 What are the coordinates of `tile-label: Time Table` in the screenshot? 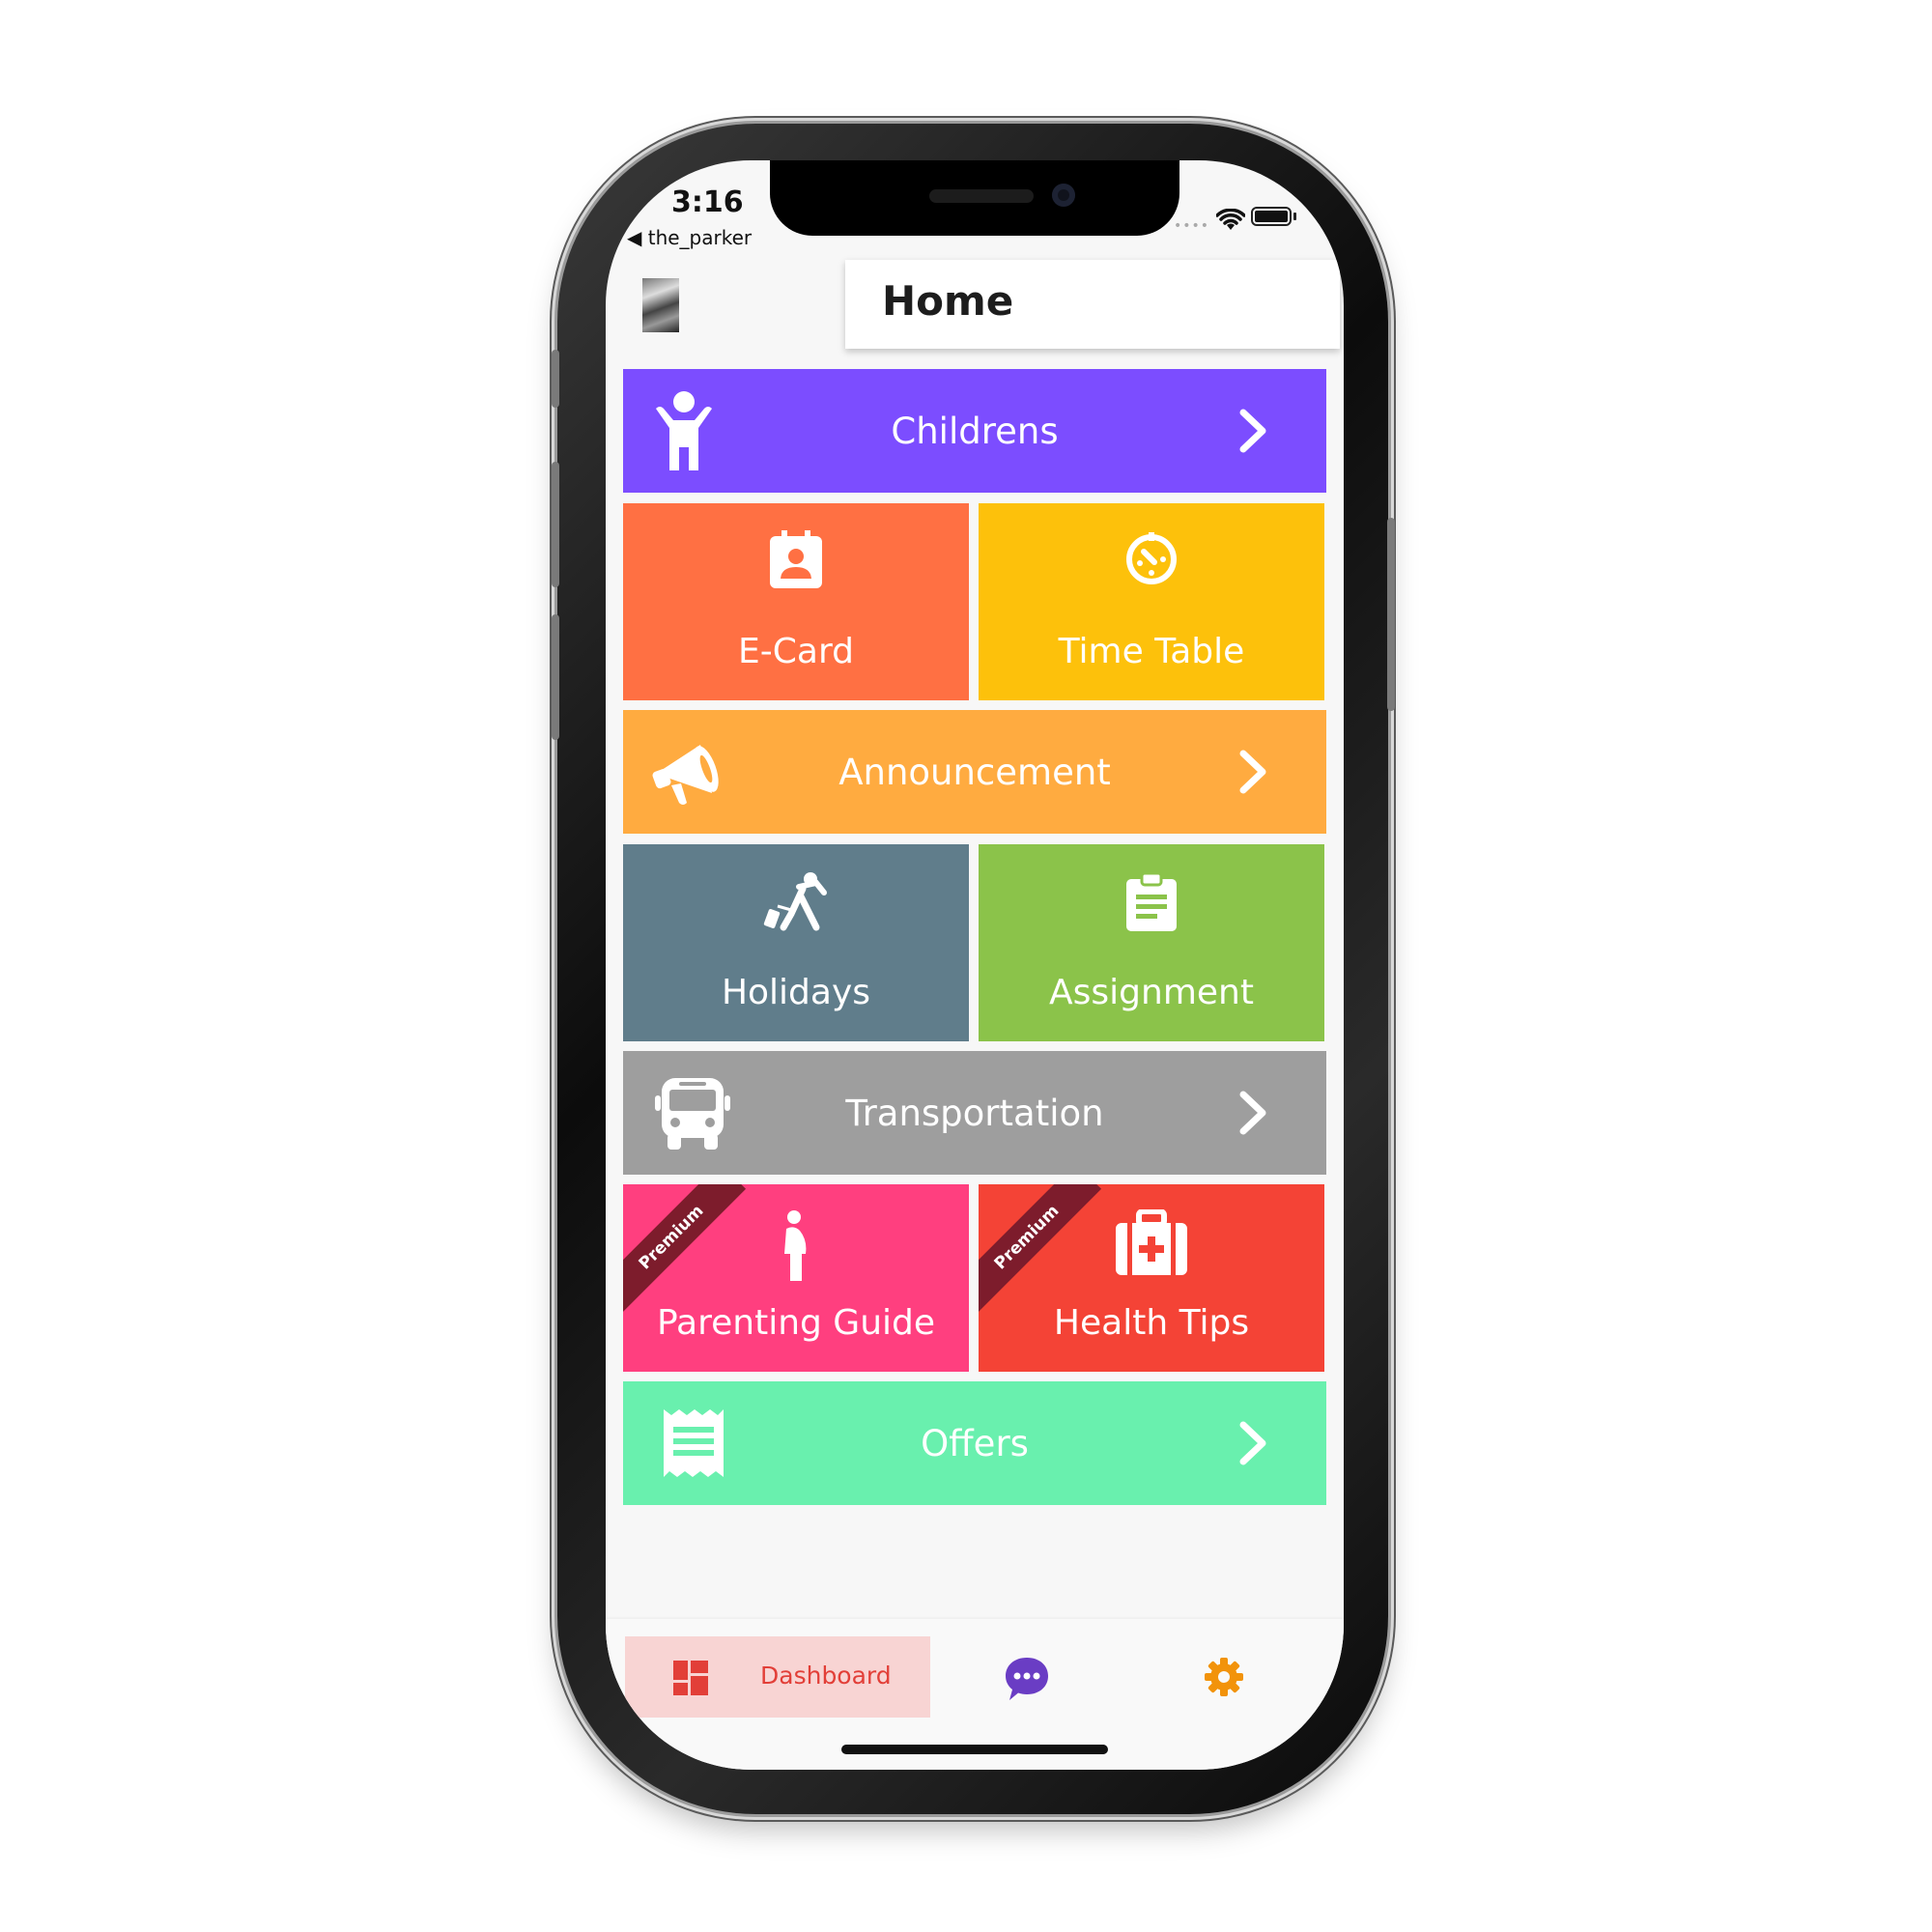 It's located at (1151, 651).